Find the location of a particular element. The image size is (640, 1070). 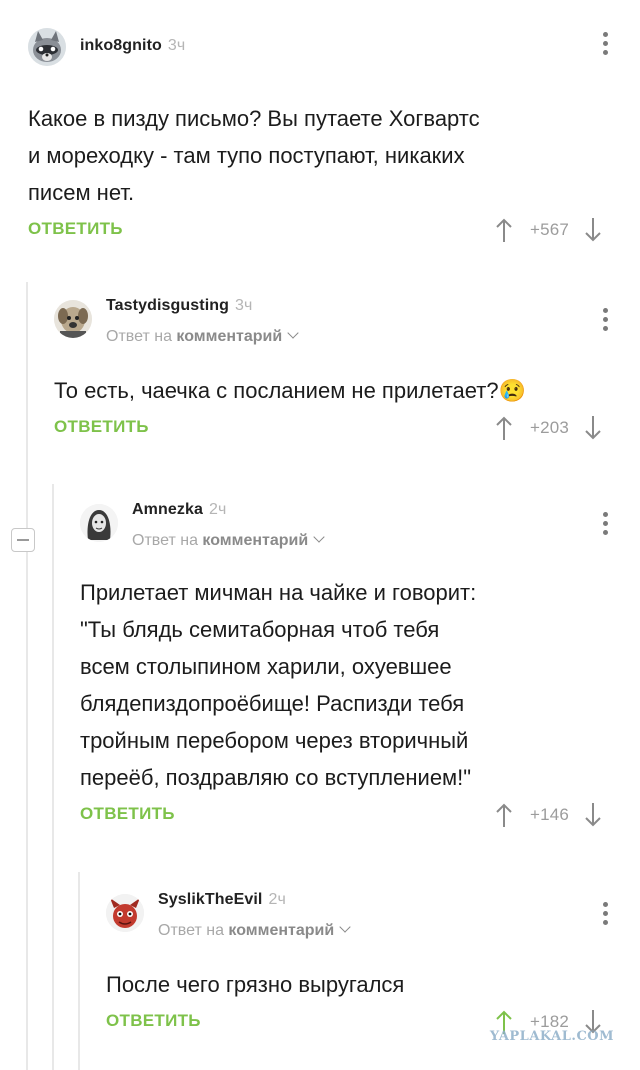

comment-text-line: "Ты блядь семитаборная чтоб тебя is located at coordinates (260, 629).